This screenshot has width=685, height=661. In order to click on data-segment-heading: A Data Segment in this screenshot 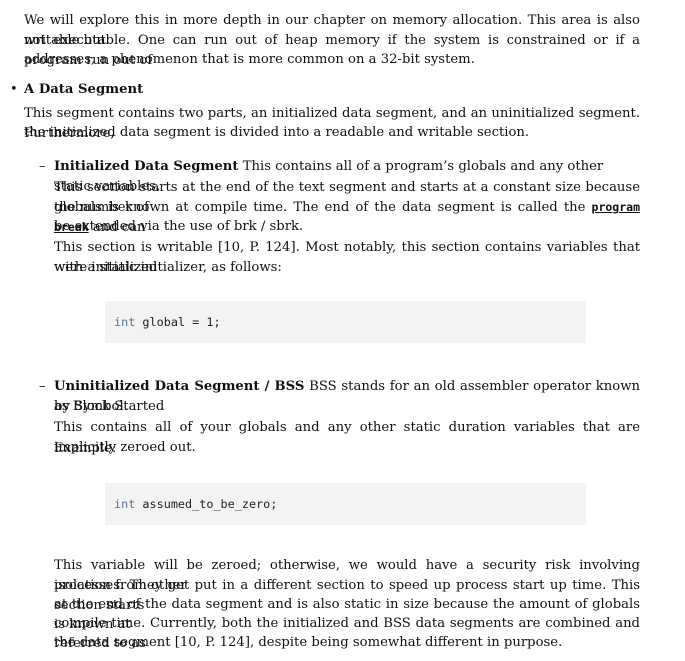, I will do `click(332, 90)`.